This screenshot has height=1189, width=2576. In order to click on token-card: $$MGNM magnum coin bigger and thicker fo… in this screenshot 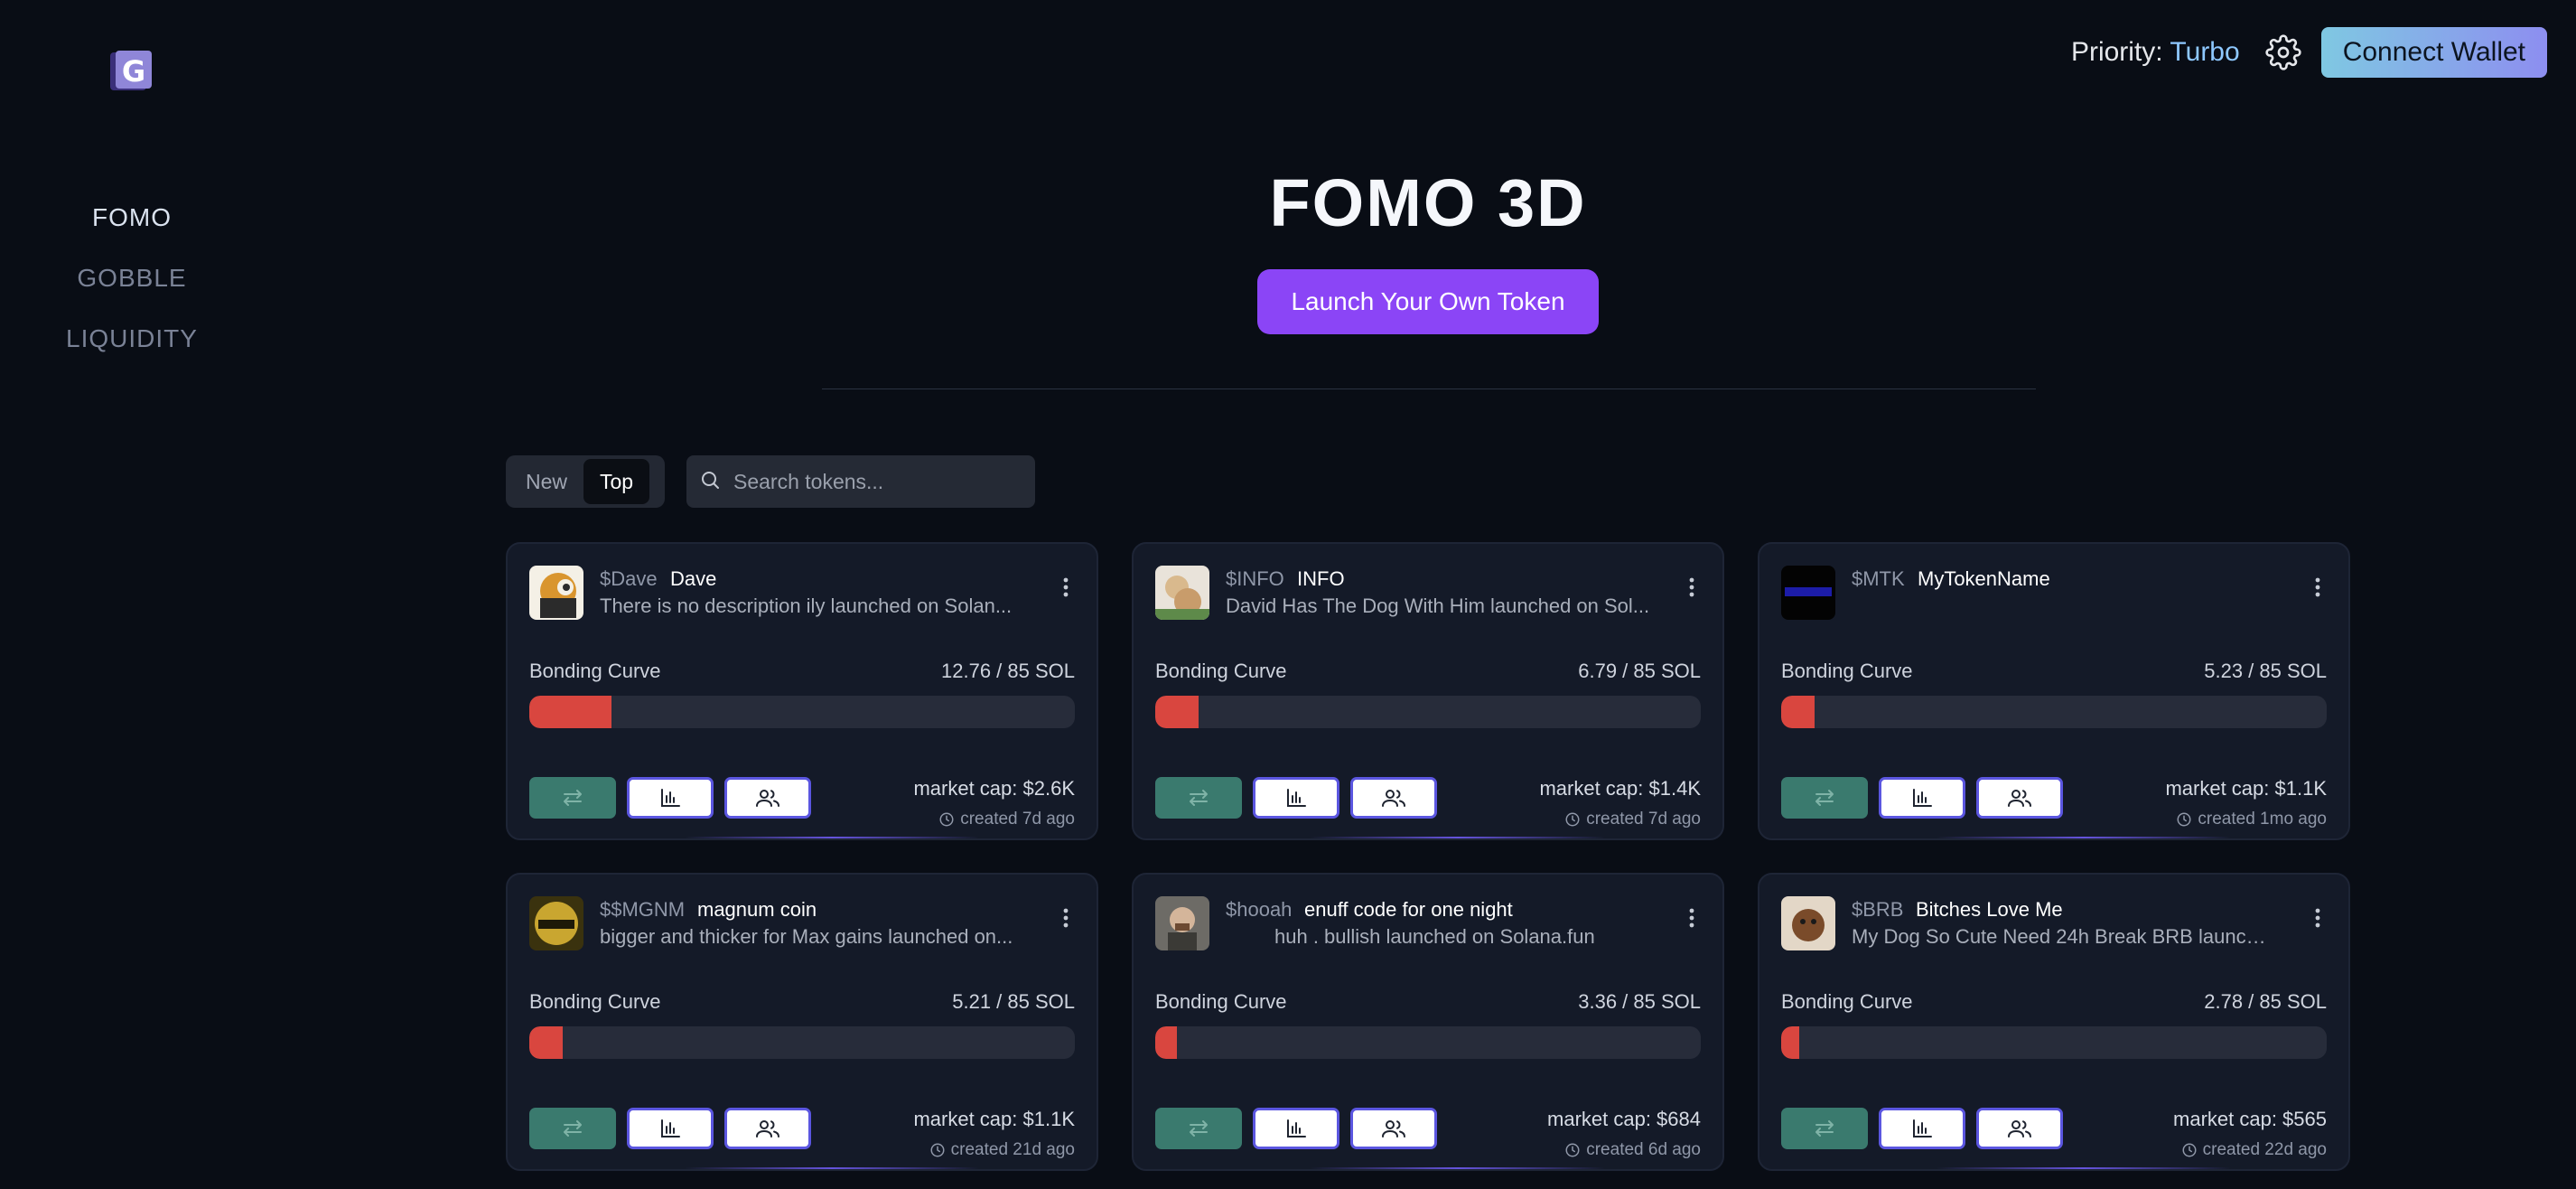, I will do `click(802, 1022)`.